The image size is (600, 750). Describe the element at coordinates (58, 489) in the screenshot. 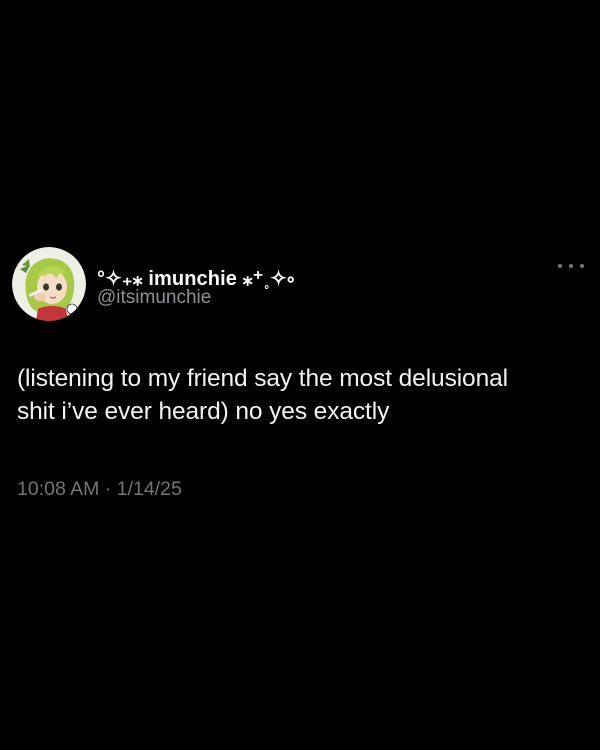

I see `tweet-time: 10:08 AM` at that location.